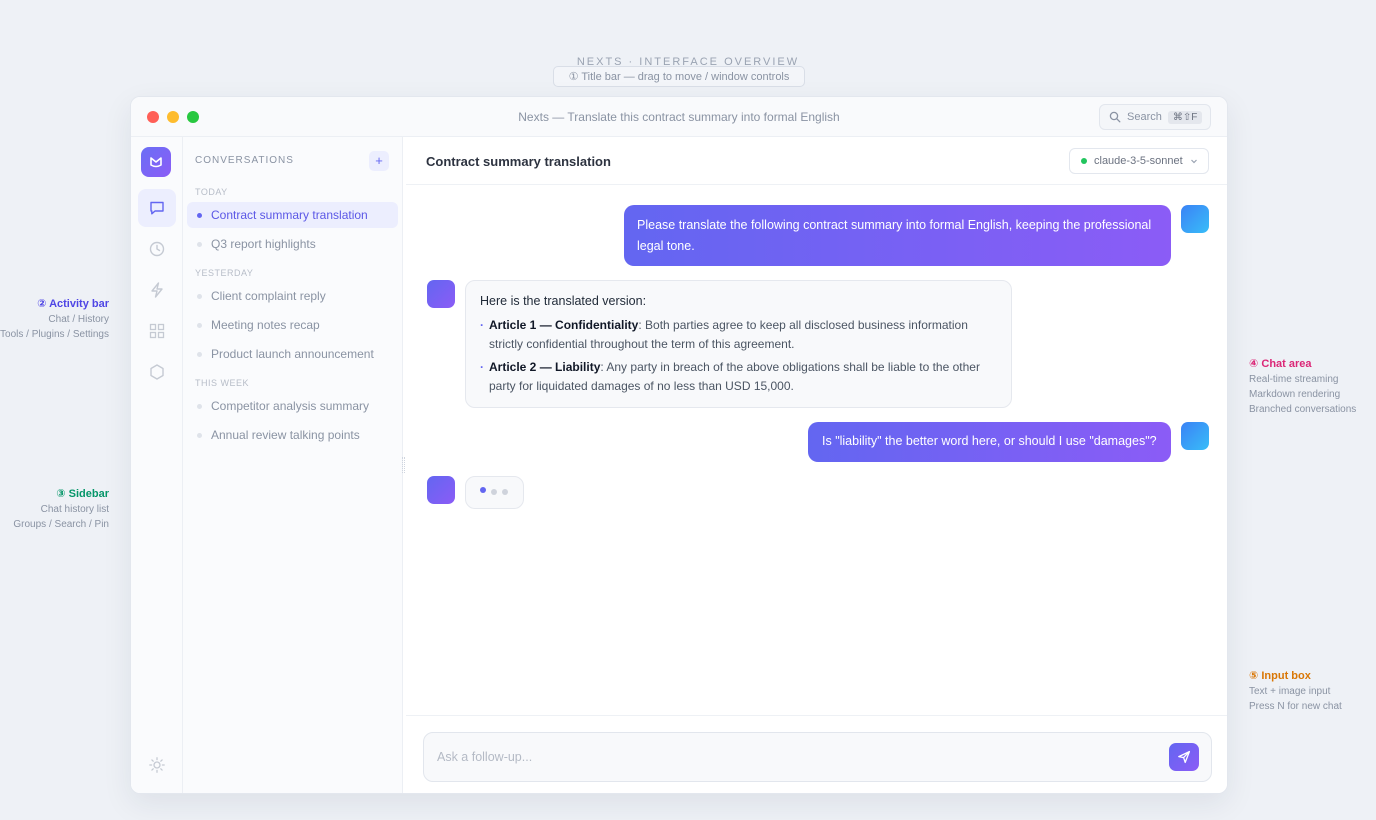 The image size is (1376, 820). Describe the element at coordinates (1295, 706) in the screenshot. I see `annotation-input-box-line2: Press N for new chat` at that location.